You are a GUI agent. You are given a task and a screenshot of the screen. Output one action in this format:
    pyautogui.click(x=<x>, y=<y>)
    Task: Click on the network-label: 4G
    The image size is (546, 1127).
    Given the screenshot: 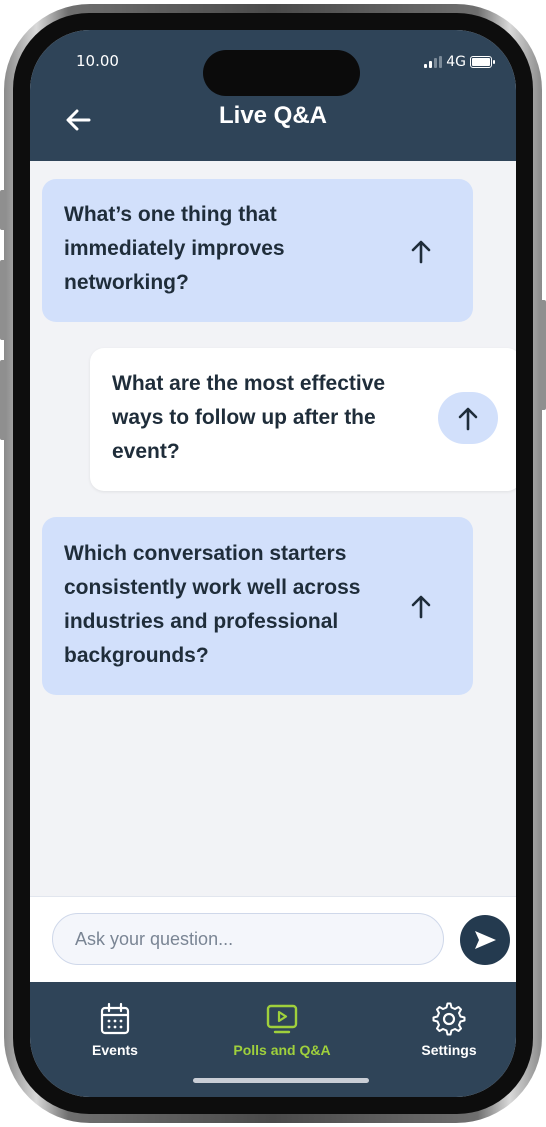 What is the action you would take?
    pyautogui.click(x=456, y=62)
    